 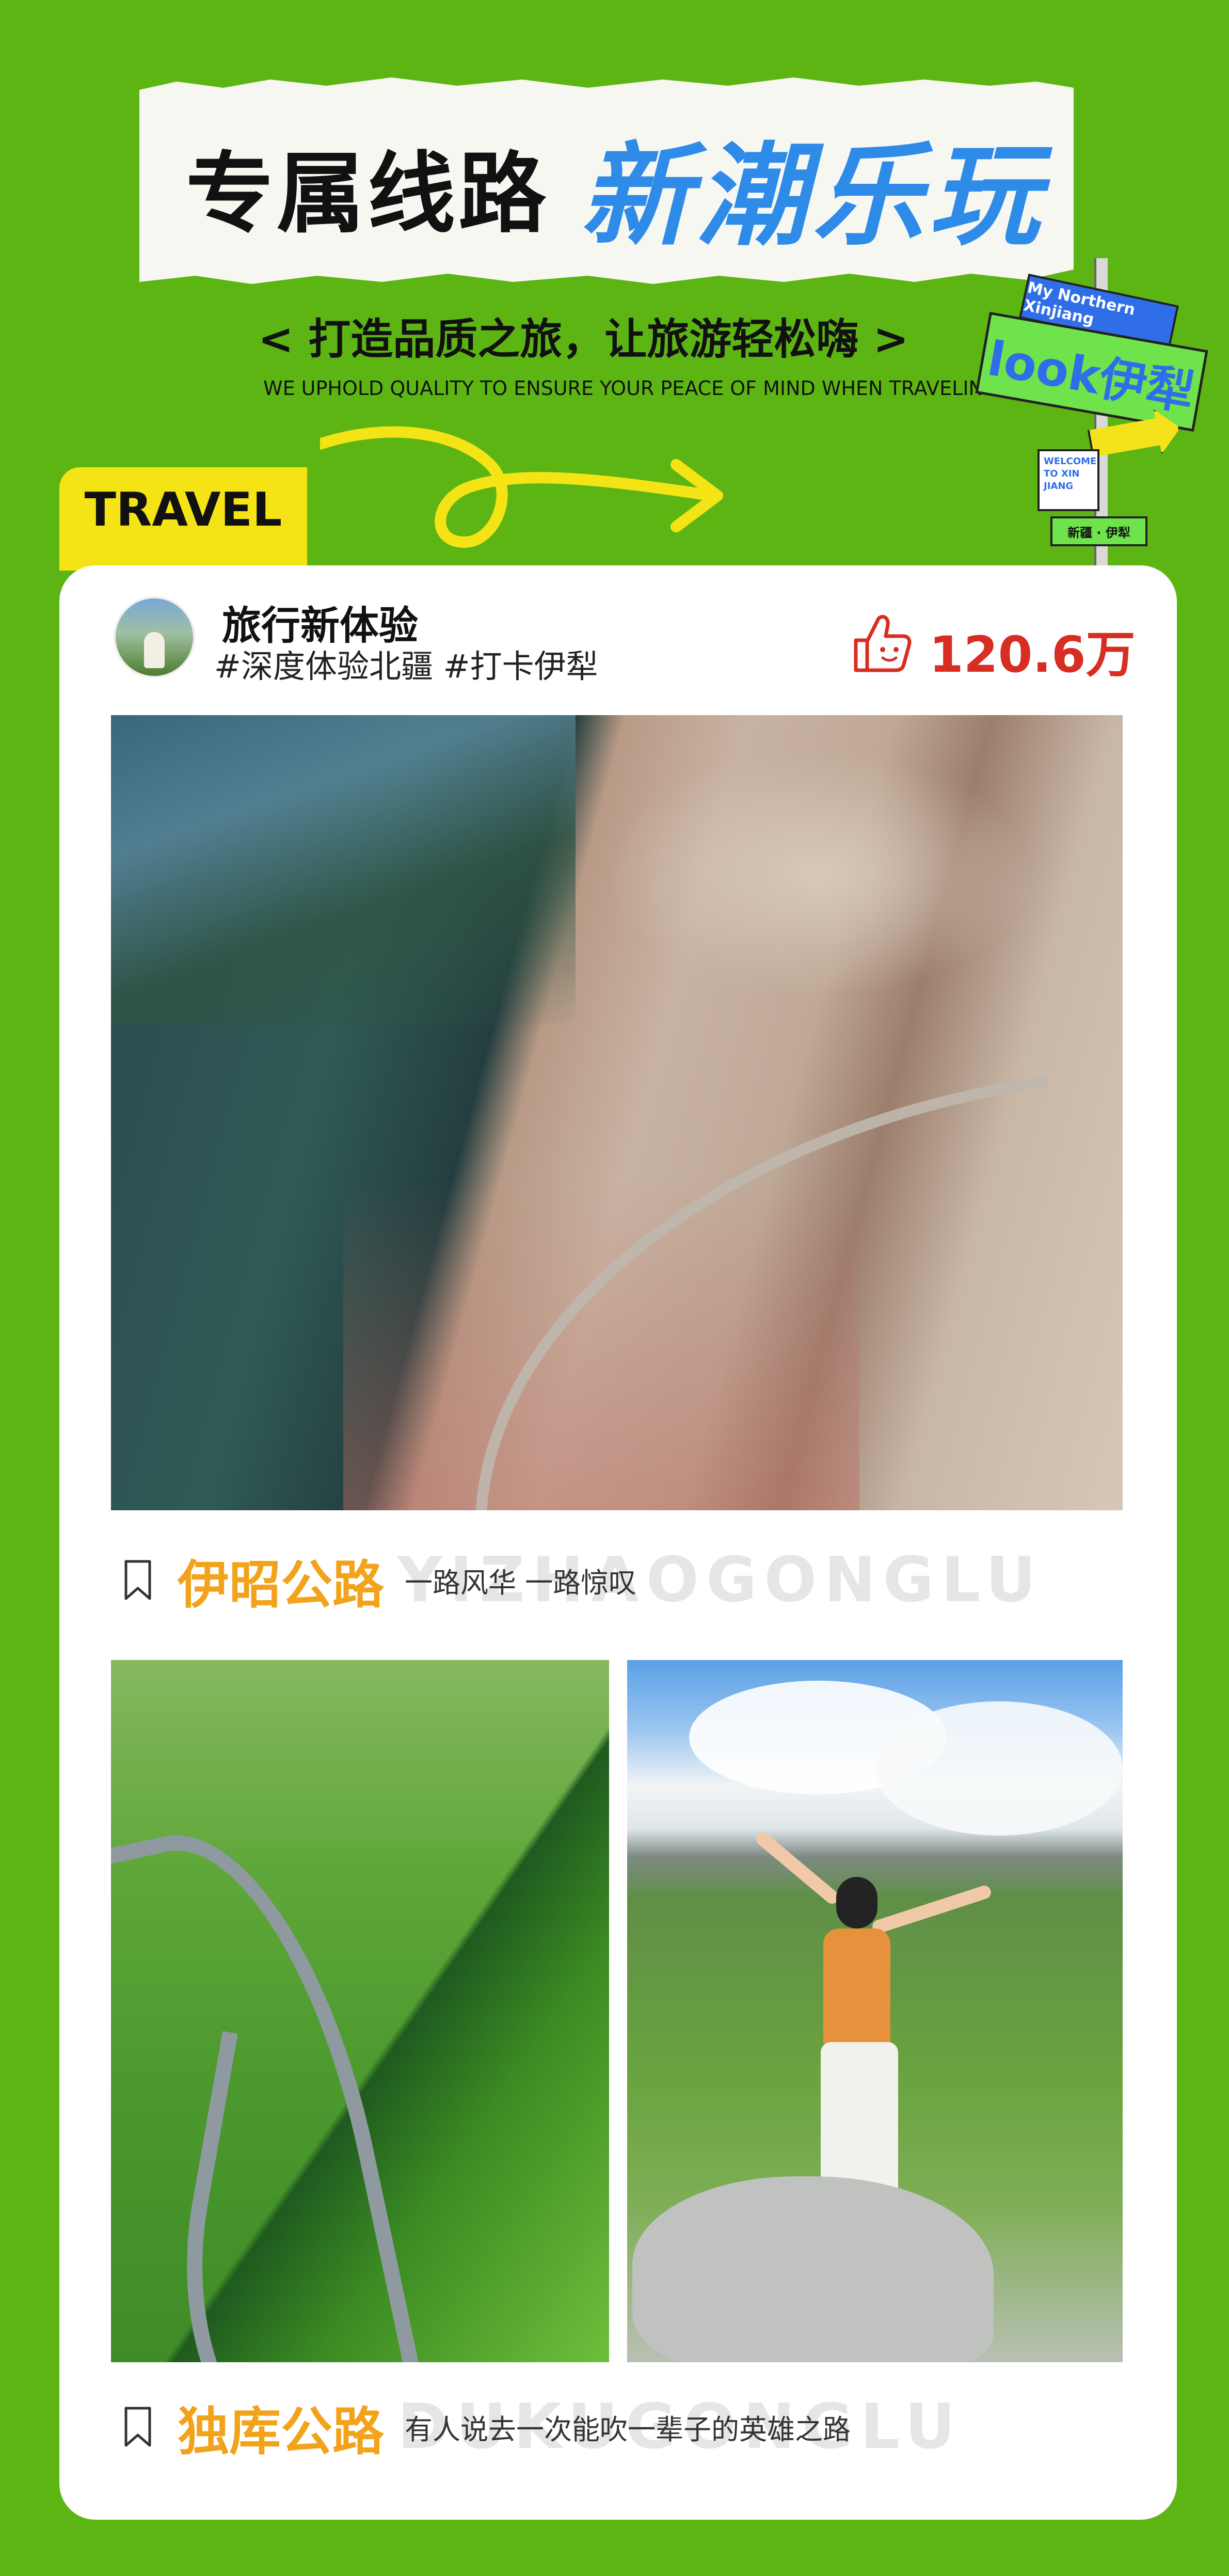 What do you see at coordinates (812, 196) in the screenshot?
I see `title-blue: 新潮乐玩` at bounding box center [812, 196].